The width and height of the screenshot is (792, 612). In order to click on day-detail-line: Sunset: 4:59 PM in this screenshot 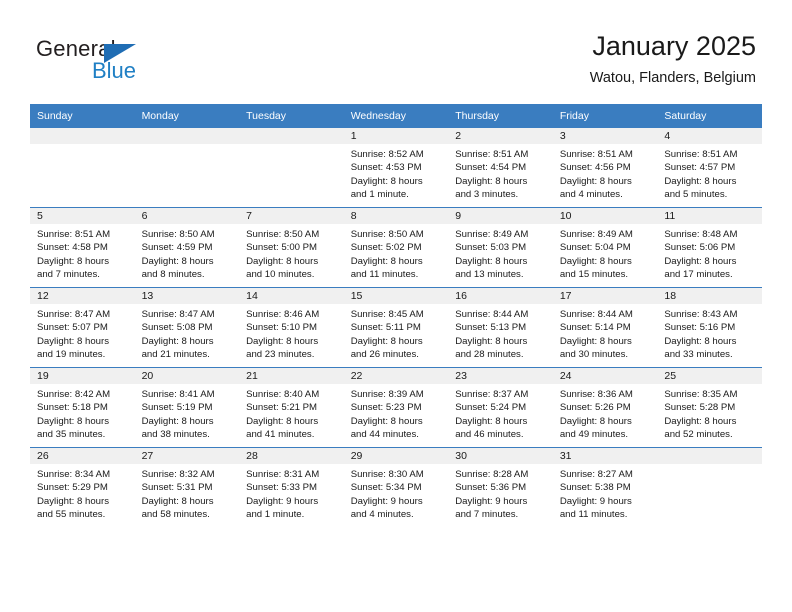, I will do `click(177, 248)`.